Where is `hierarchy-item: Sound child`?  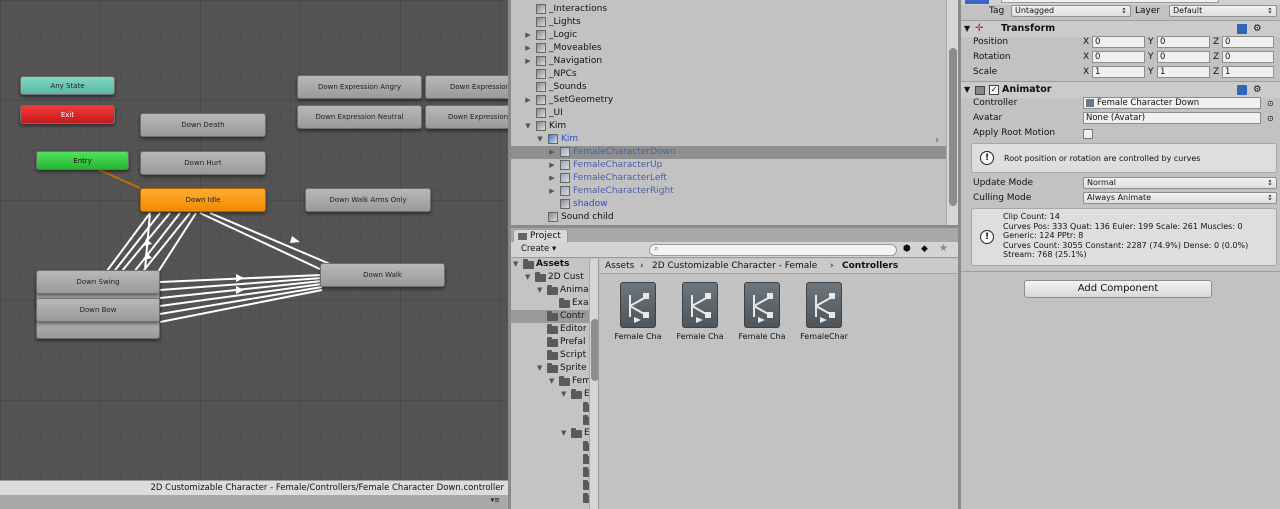
hierarchy-item: Sound child is located at coordinates (728, 217).